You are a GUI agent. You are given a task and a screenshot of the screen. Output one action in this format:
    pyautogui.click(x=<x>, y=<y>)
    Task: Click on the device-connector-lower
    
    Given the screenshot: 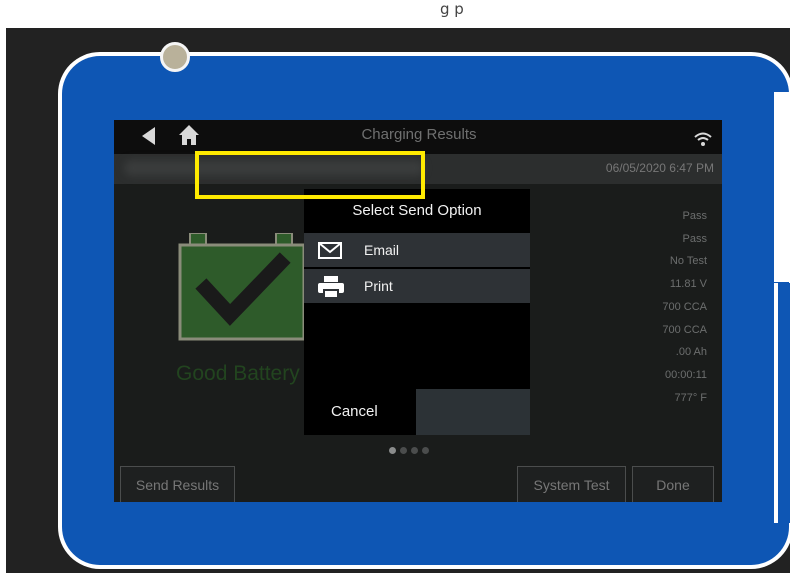 What is the action you would take?
    pyautogui.click(x=782, y=403)
    